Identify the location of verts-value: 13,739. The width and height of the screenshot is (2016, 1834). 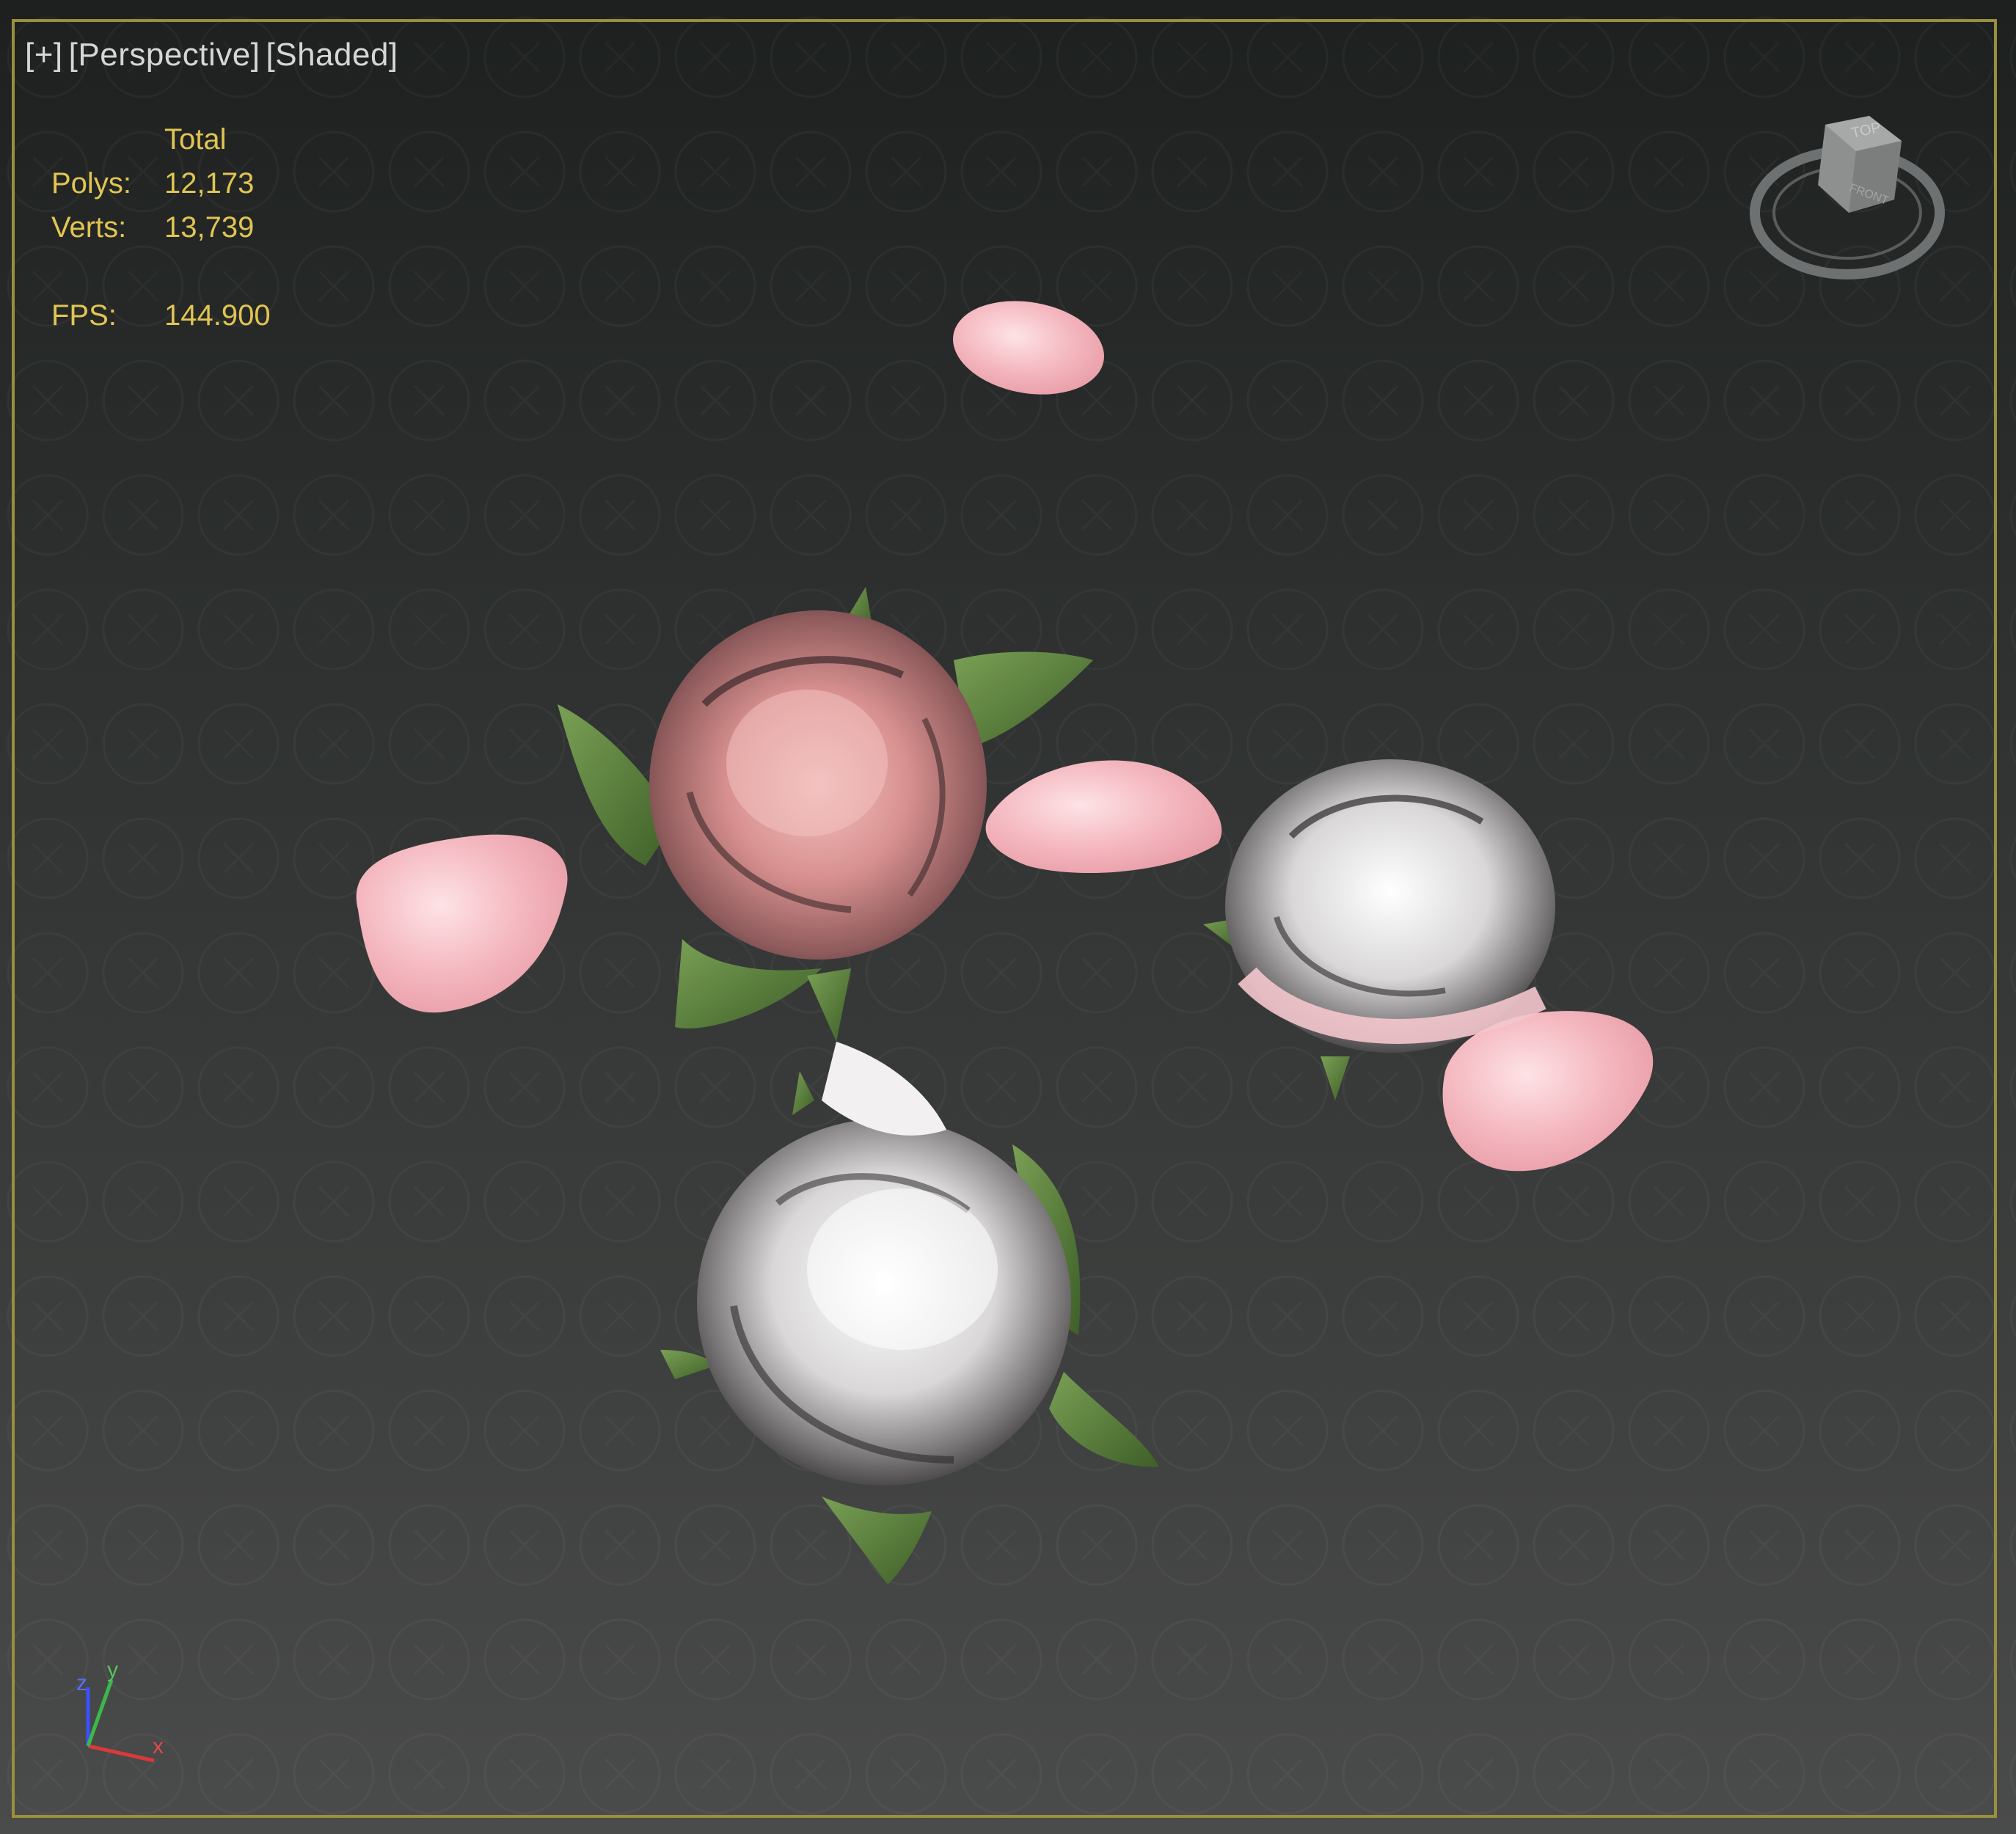
(210, 227).